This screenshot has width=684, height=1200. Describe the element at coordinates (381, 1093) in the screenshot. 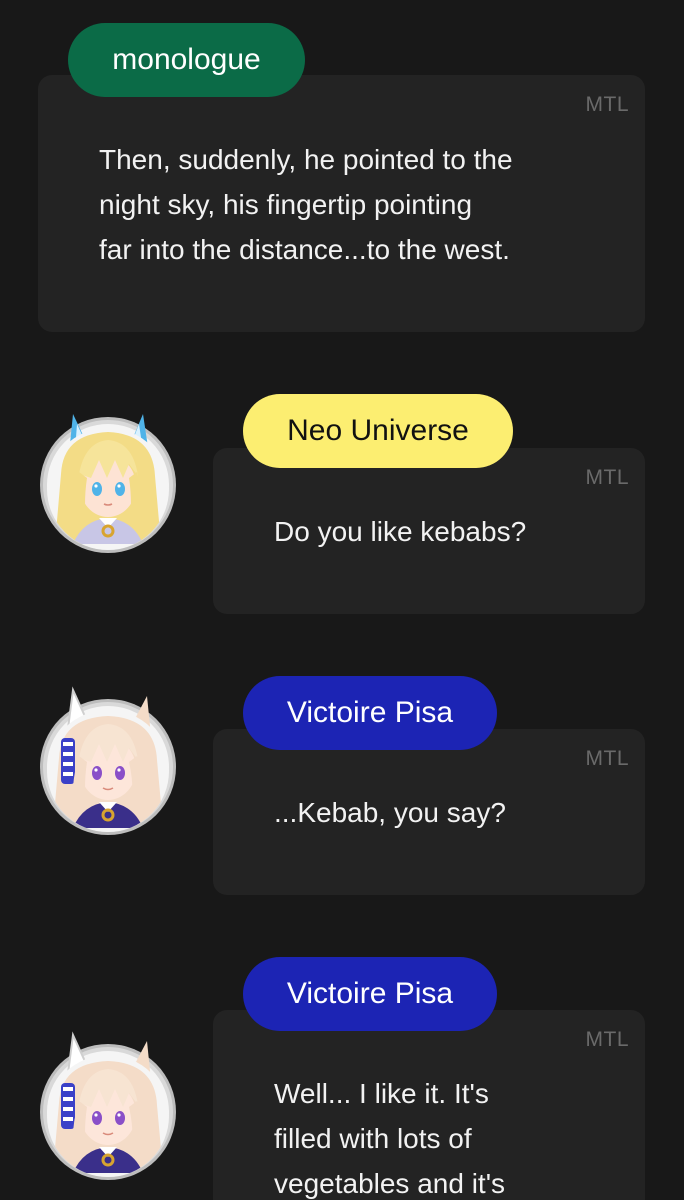

I see `message-line: Well... I like it. It's` at that location.